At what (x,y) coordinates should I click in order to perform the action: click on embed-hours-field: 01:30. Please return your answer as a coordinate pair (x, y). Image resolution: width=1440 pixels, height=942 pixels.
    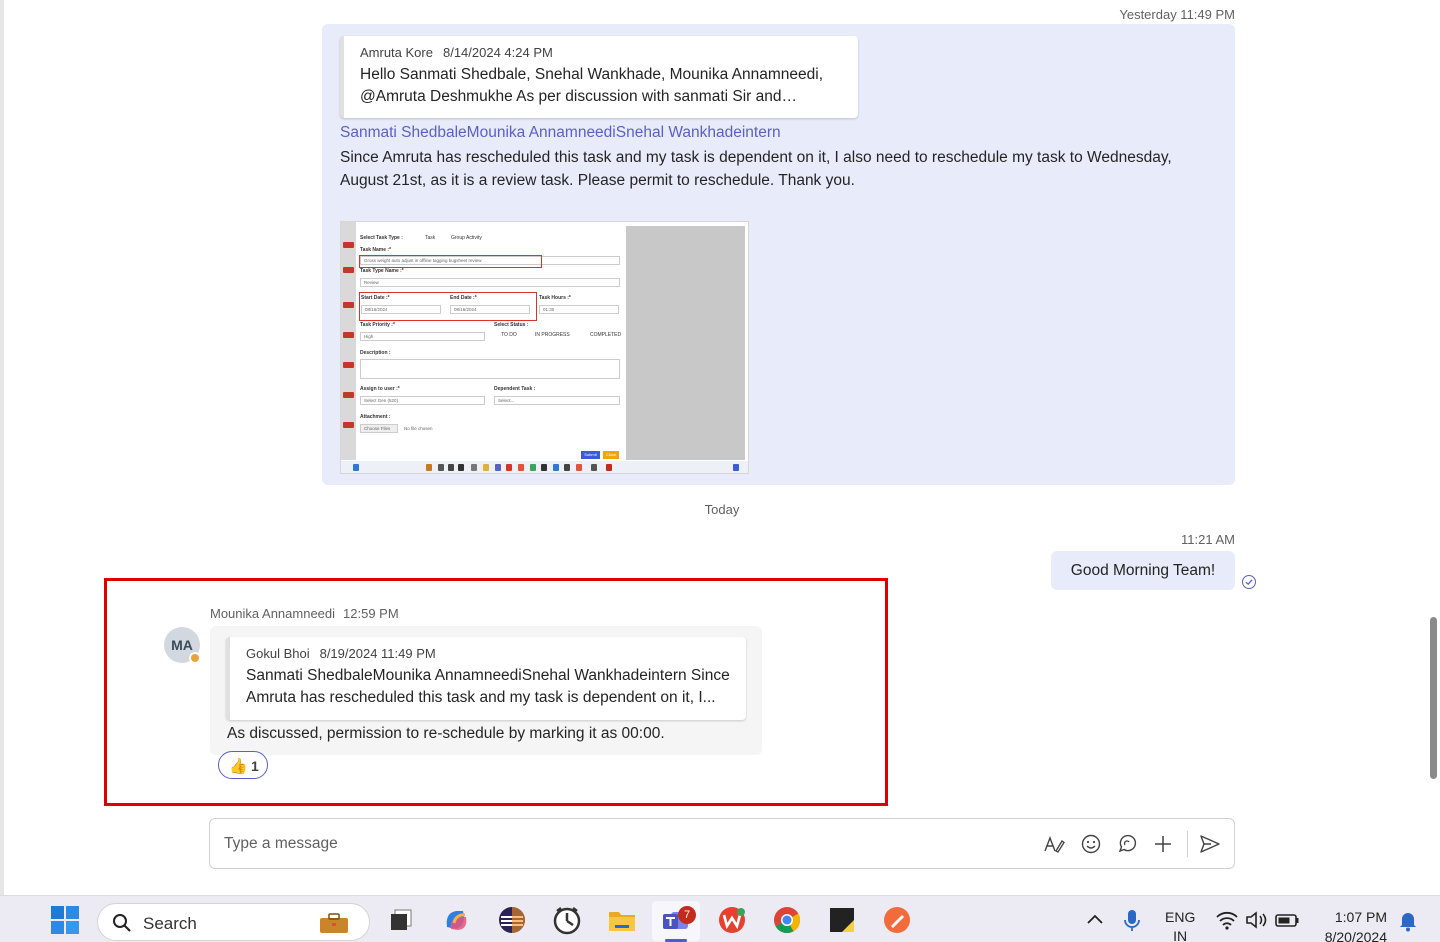
    Looking at the image, I should click on (579, 309).